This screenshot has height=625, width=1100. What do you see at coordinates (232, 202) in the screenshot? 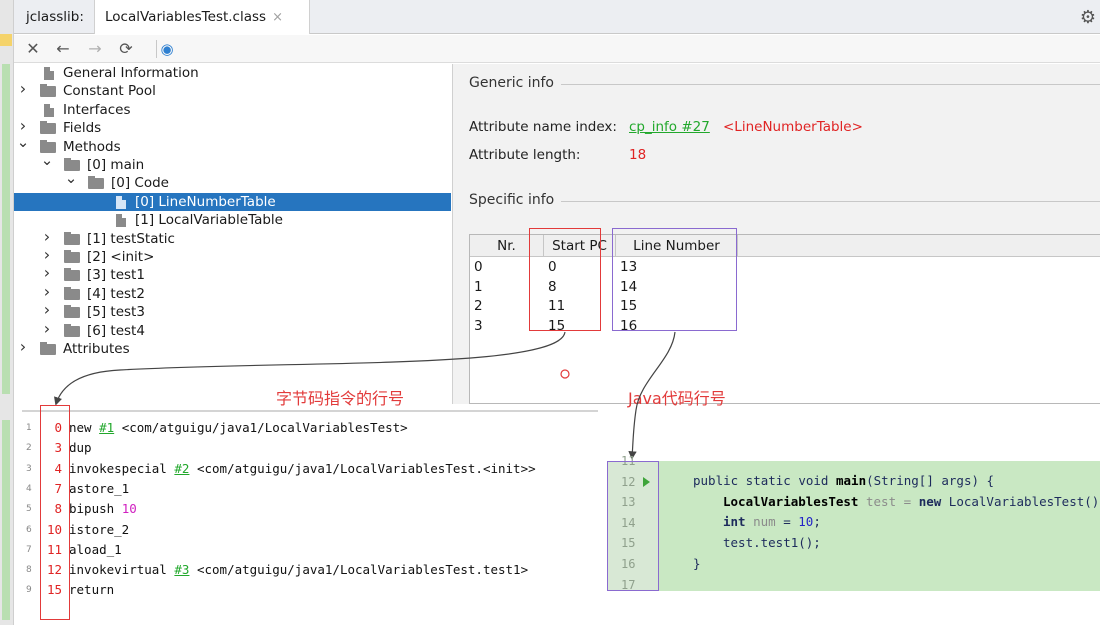
I see `tree-node: [0] LineNumberTable` at bounding box center [232, 202].